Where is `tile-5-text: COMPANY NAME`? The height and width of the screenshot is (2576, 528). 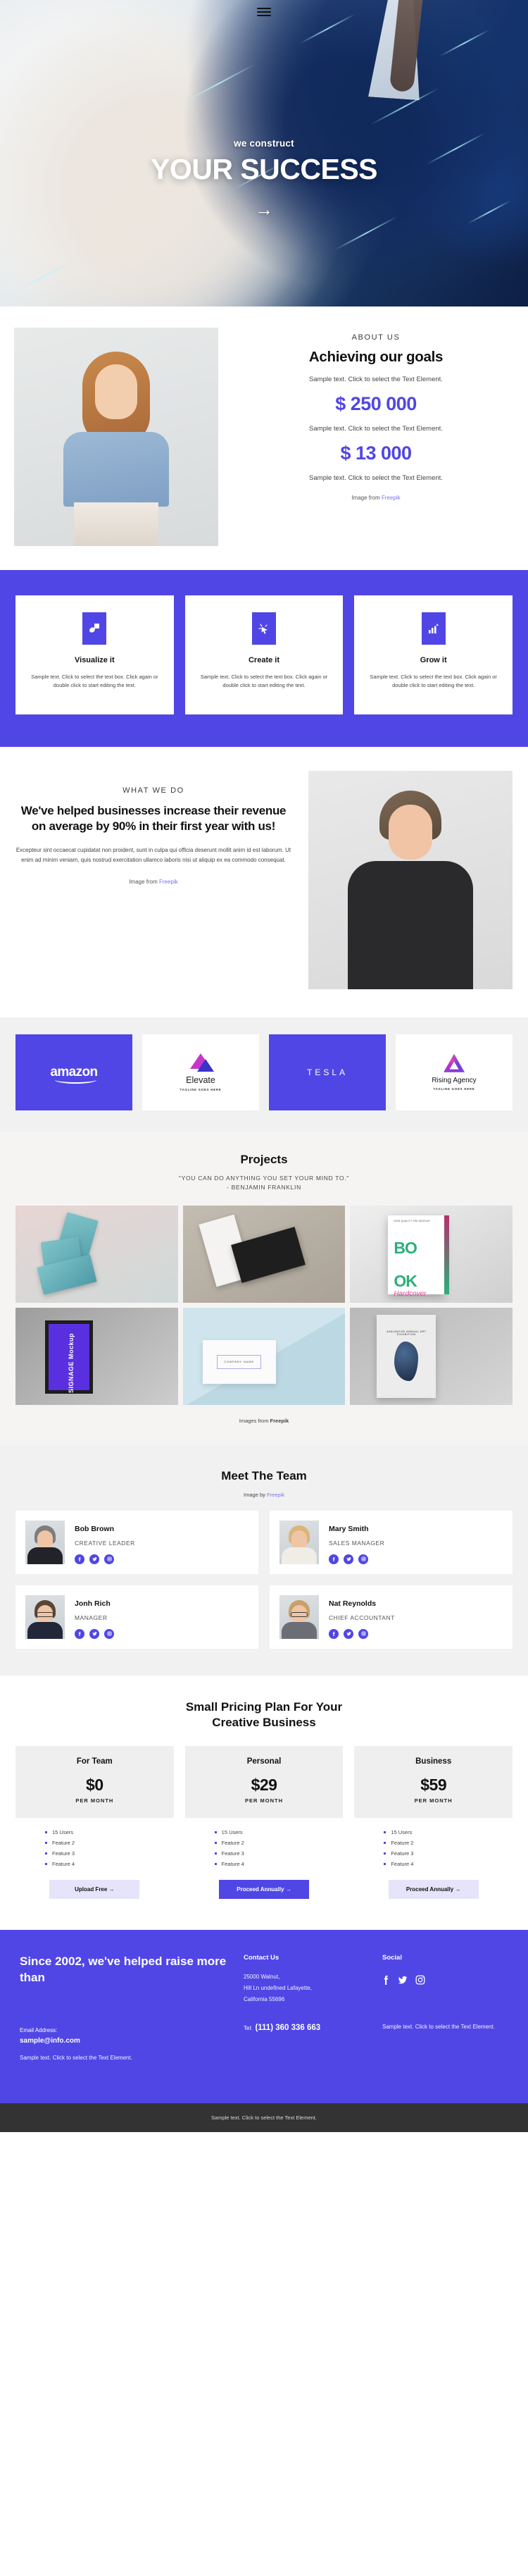
tile-5-text: COMPANY NAME is located at coordinates (239, 1361).